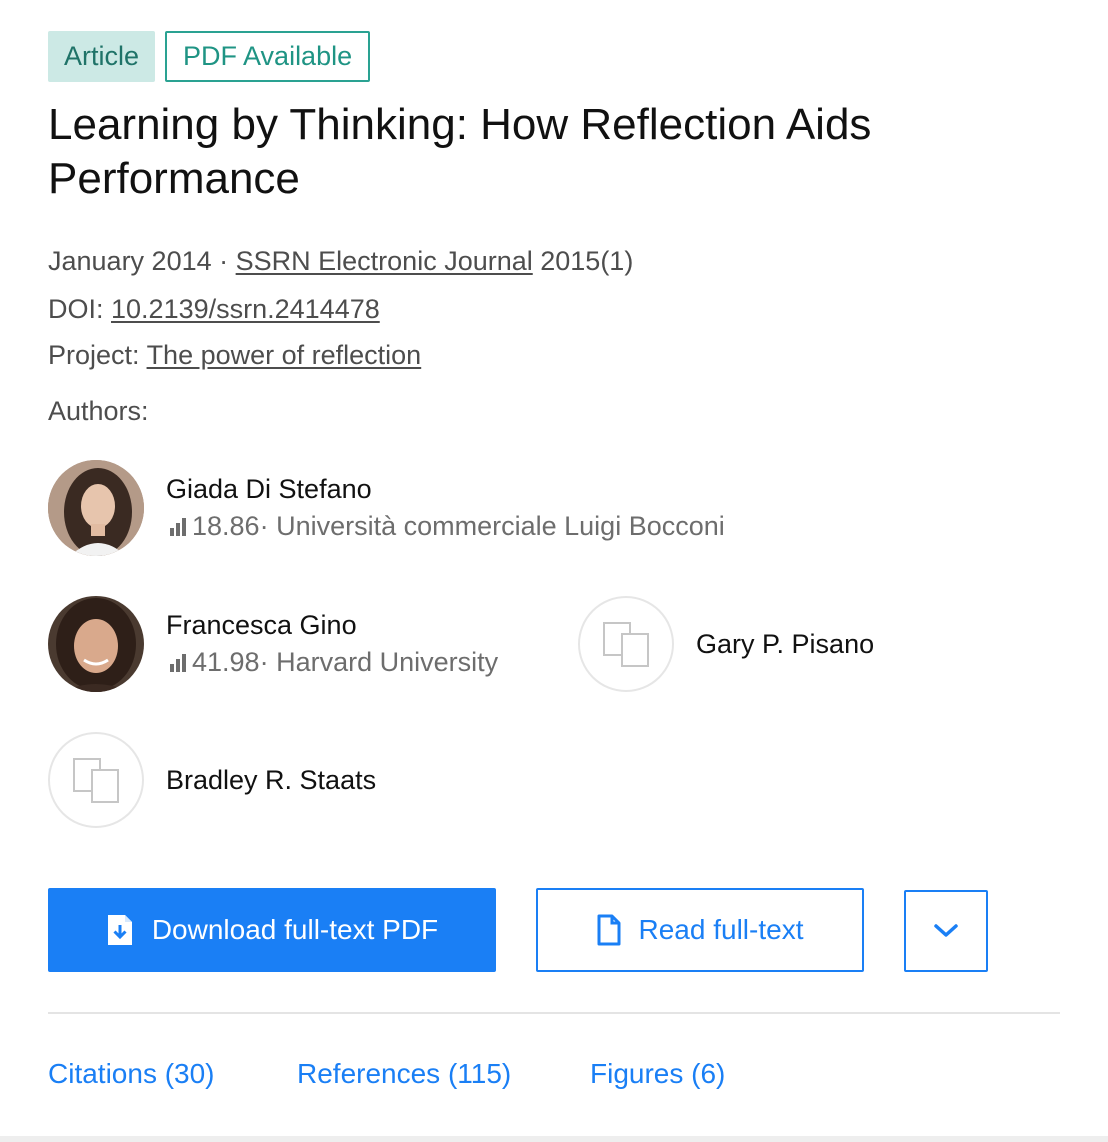 Image resolution: width=1108 pixels, height=1142 pixels. Describe the element at coordinates (492, 526) in the screenshot. I see `author-affiliation: · Università commerciale Luigi Bocconi` at that location.